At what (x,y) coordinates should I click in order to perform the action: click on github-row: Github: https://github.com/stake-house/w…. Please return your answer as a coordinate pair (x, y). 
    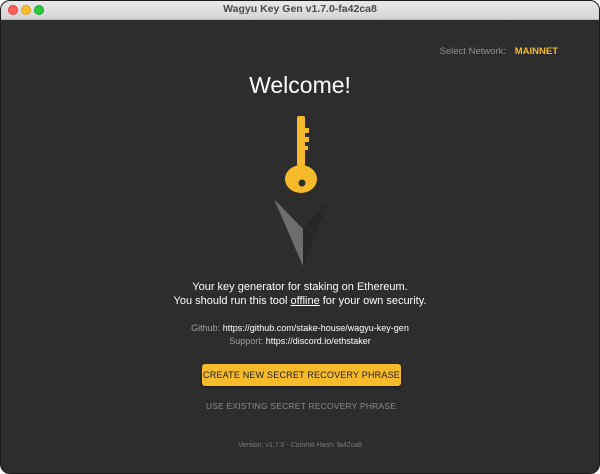
    Looking at the image, I should click on (300, 328).